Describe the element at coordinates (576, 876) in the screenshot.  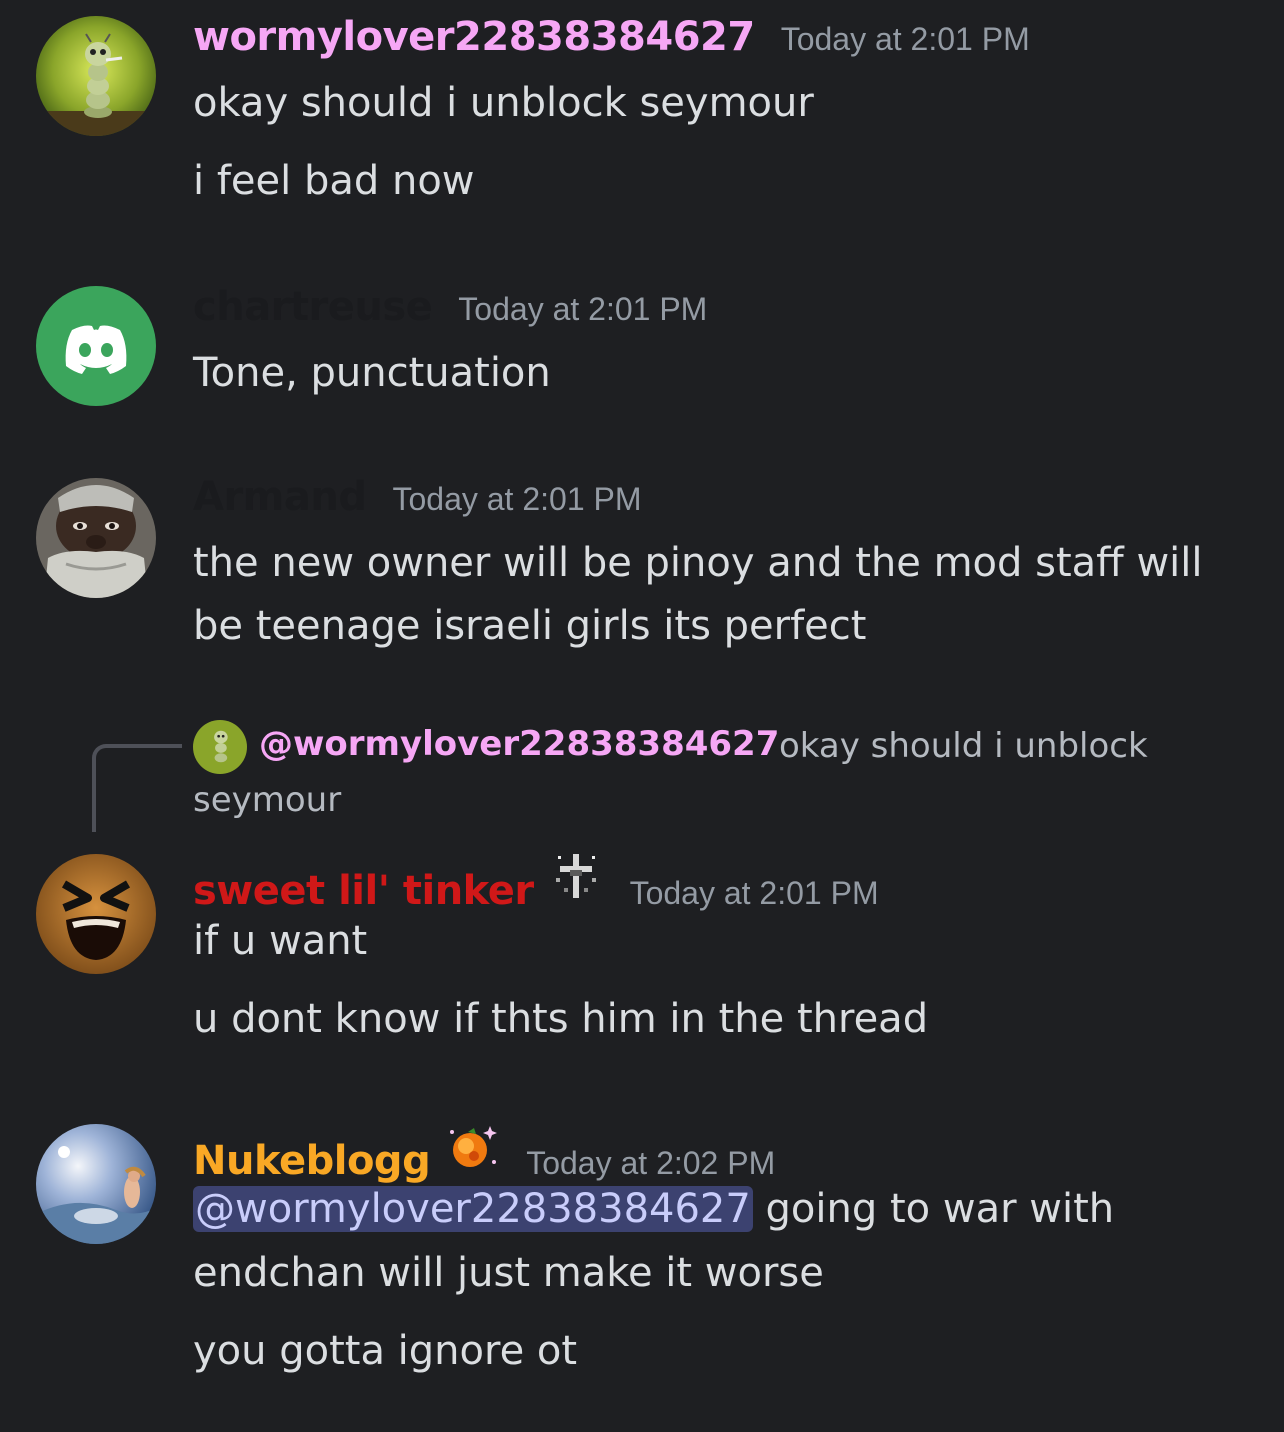
I see `pixel-cross-icon` at that location.